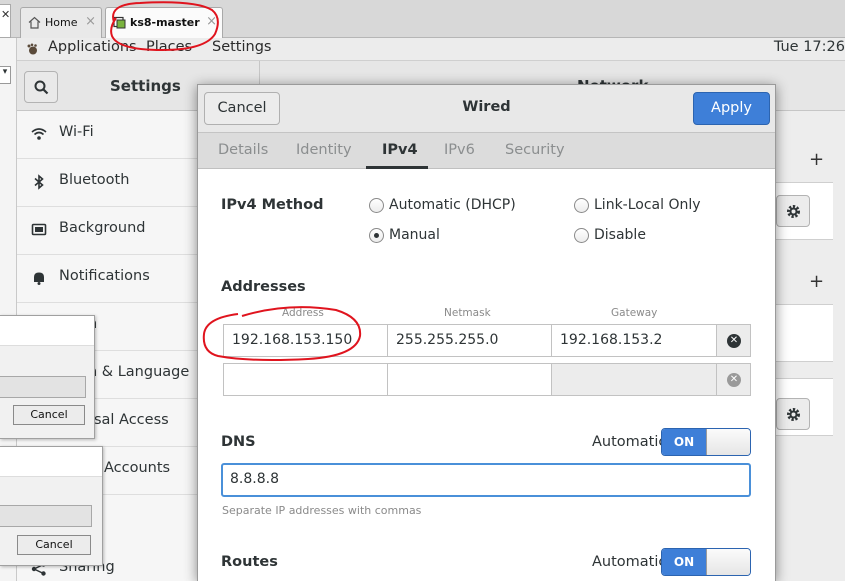  Describe the element at coordinates (376, 235) in the screenshot. I see `radio-manual` at that location.